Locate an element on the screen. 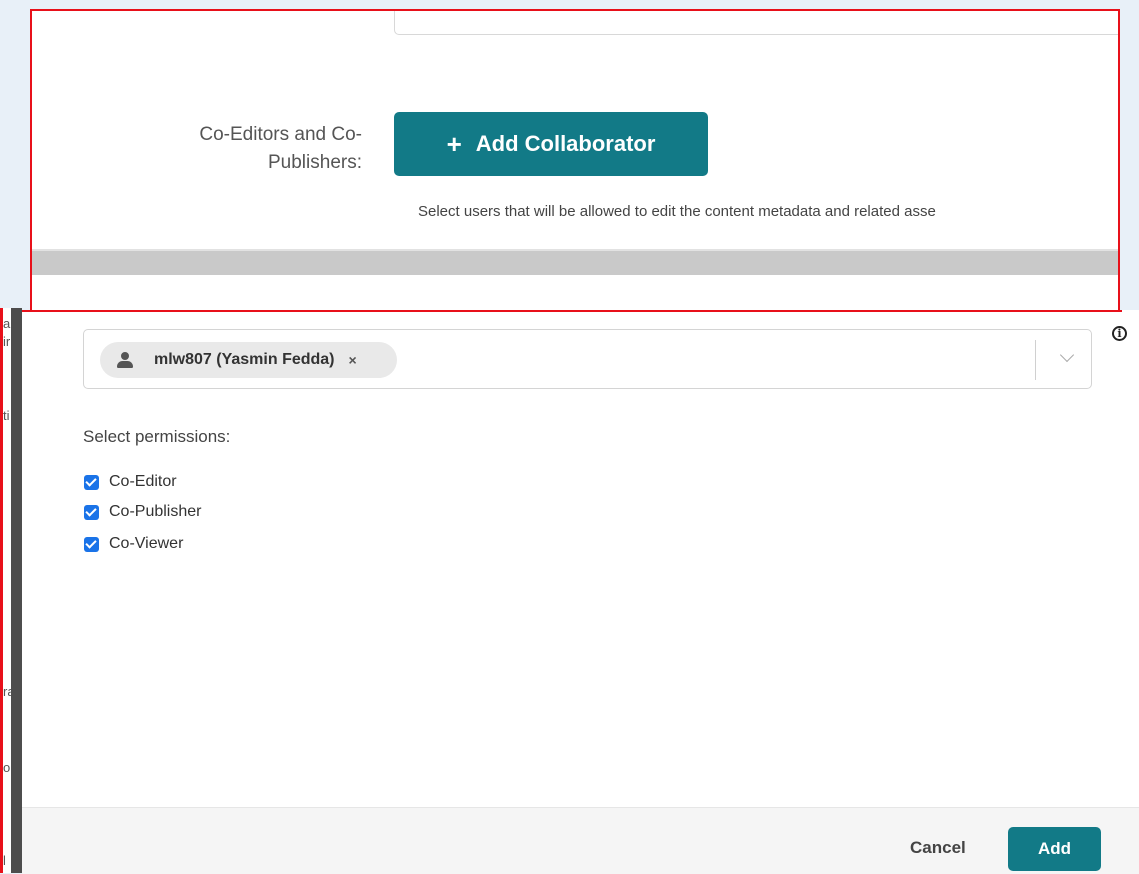  permission-co-viewer: Co-Viewer is located at coordinates (133, 544).